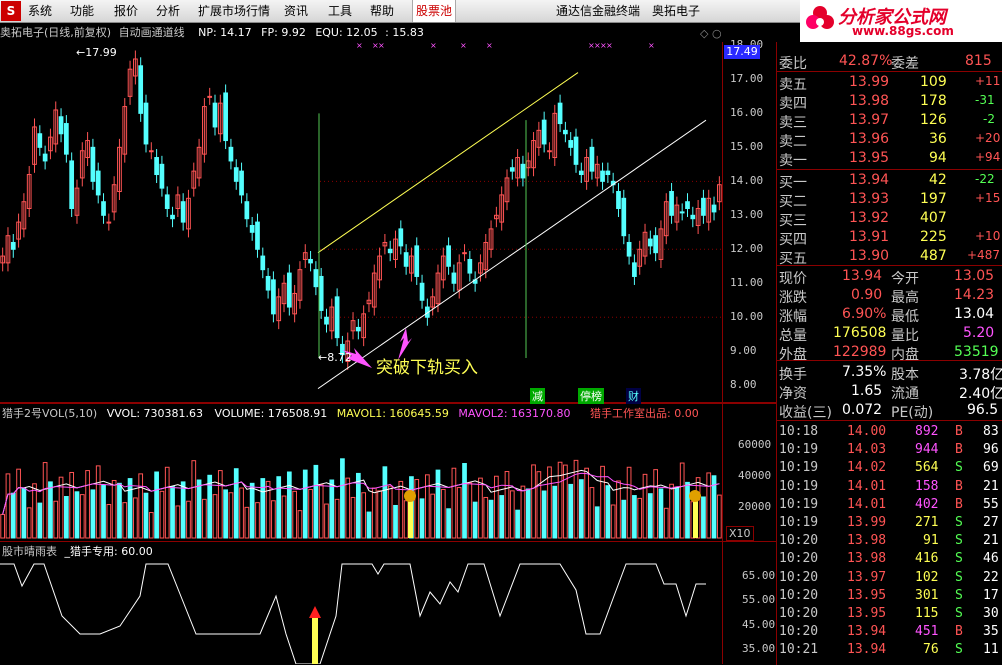 The height and width of the screenshot is (665, 1002). What do you see at coordinates (296, 11) in the screenshot?
I see `menu-news: 资讯` at bounding box center [296, 11].